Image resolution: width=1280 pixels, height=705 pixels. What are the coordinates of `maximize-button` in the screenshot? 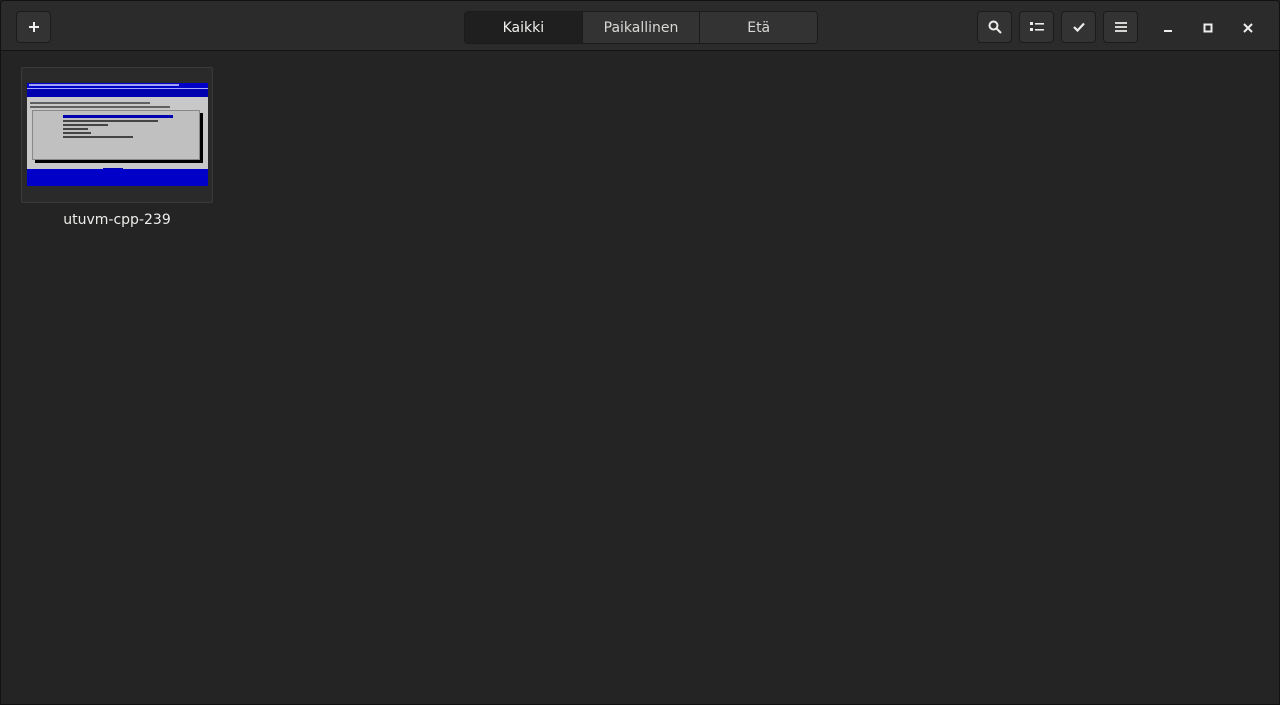 It's located at (1208, 27).